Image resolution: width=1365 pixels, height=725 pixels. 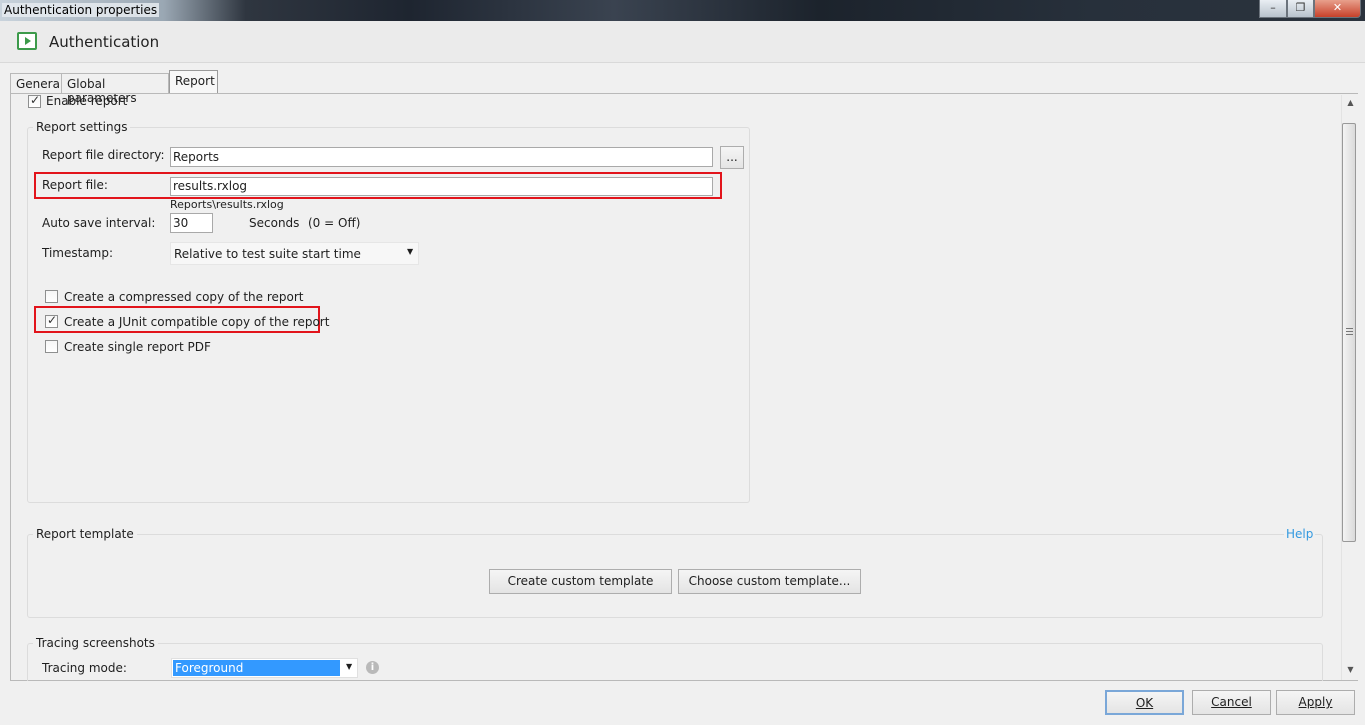 I want to click on tracing-mode-value: Foreground, so click(x=256, y=668).